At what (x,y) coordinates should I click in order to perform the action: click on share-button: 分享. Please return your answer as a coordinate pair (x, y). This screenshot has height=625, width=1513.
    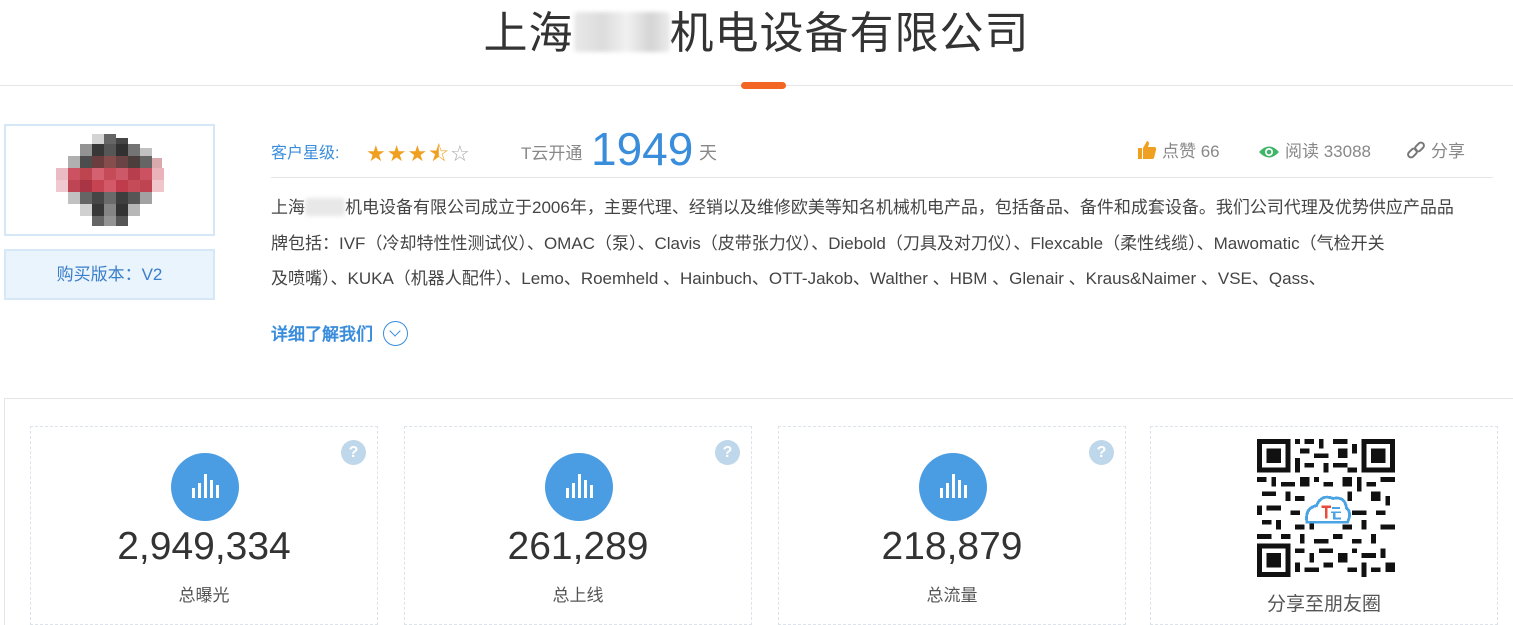
    Looking at the image, I should click on (1435, 149).